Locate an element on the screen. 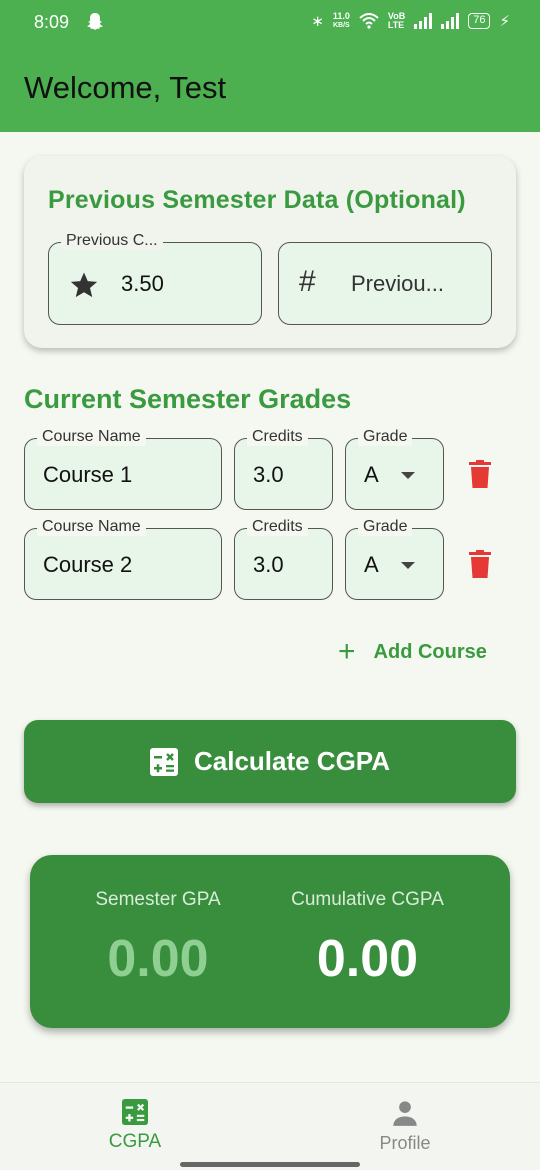 The width and height of the screenshot is (540, 1170). results-card: Semester GPA 0.00 Cumulative CGPA 0.00 is located at coordinates (270, 941).